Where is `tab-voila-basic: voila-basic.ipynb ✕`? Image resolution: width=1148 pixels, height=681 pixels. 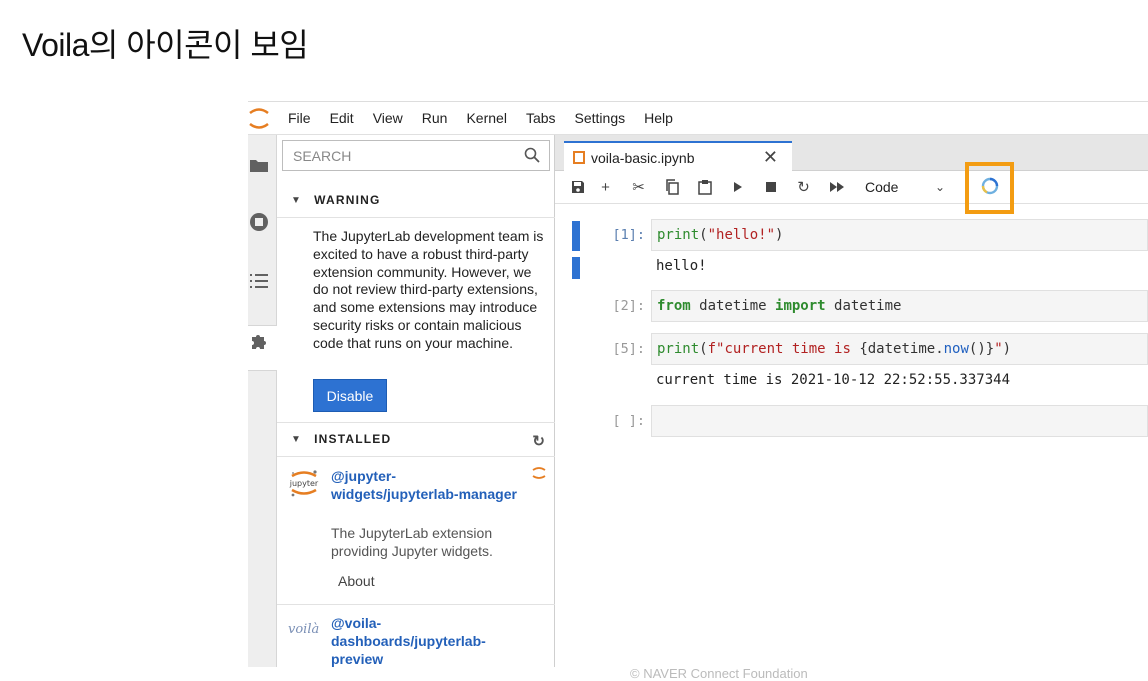
tab-voila-basic: voila-basic.ipynb ✕ is located at coordinates (678, 156).